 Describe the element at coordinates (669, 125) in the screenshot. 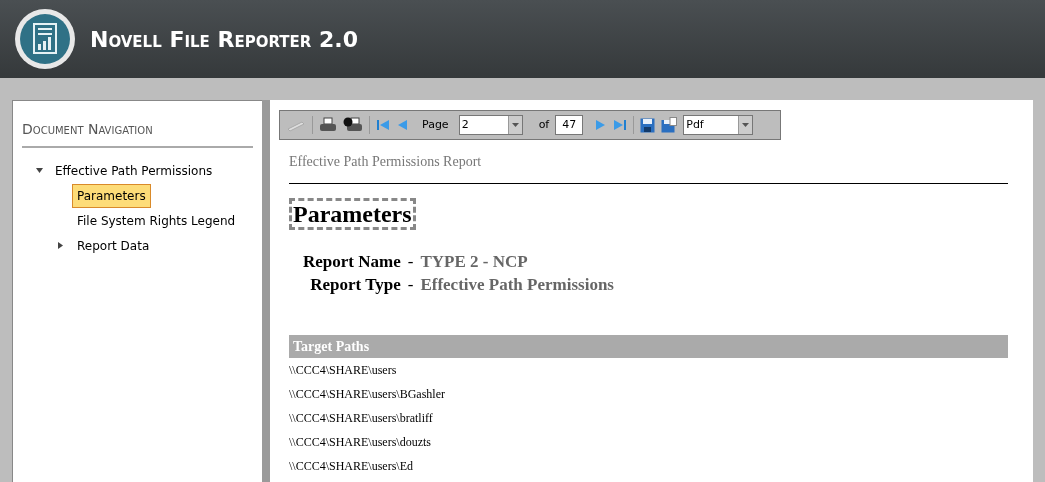

I see `save-as-icon` at that location.